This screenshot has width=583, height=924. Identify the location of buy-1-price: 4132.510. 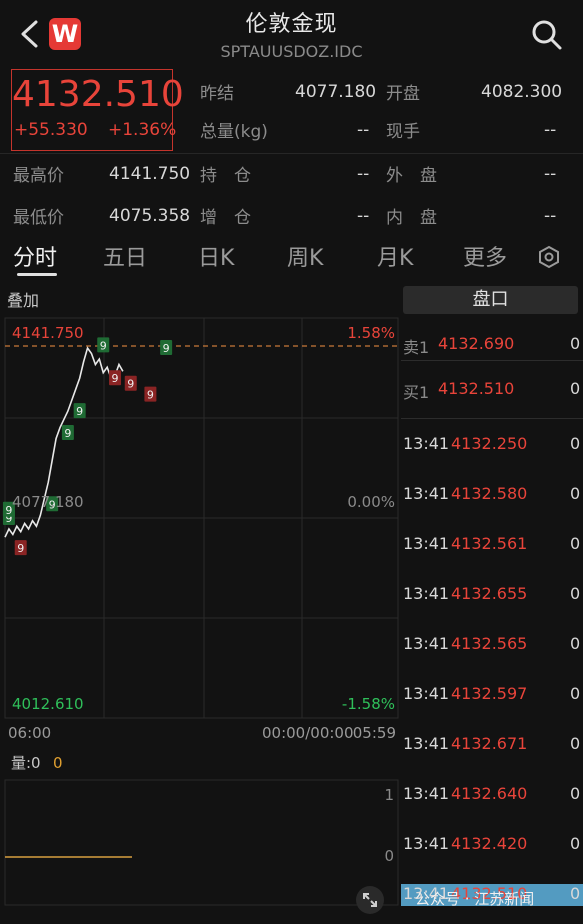
(476, 388).